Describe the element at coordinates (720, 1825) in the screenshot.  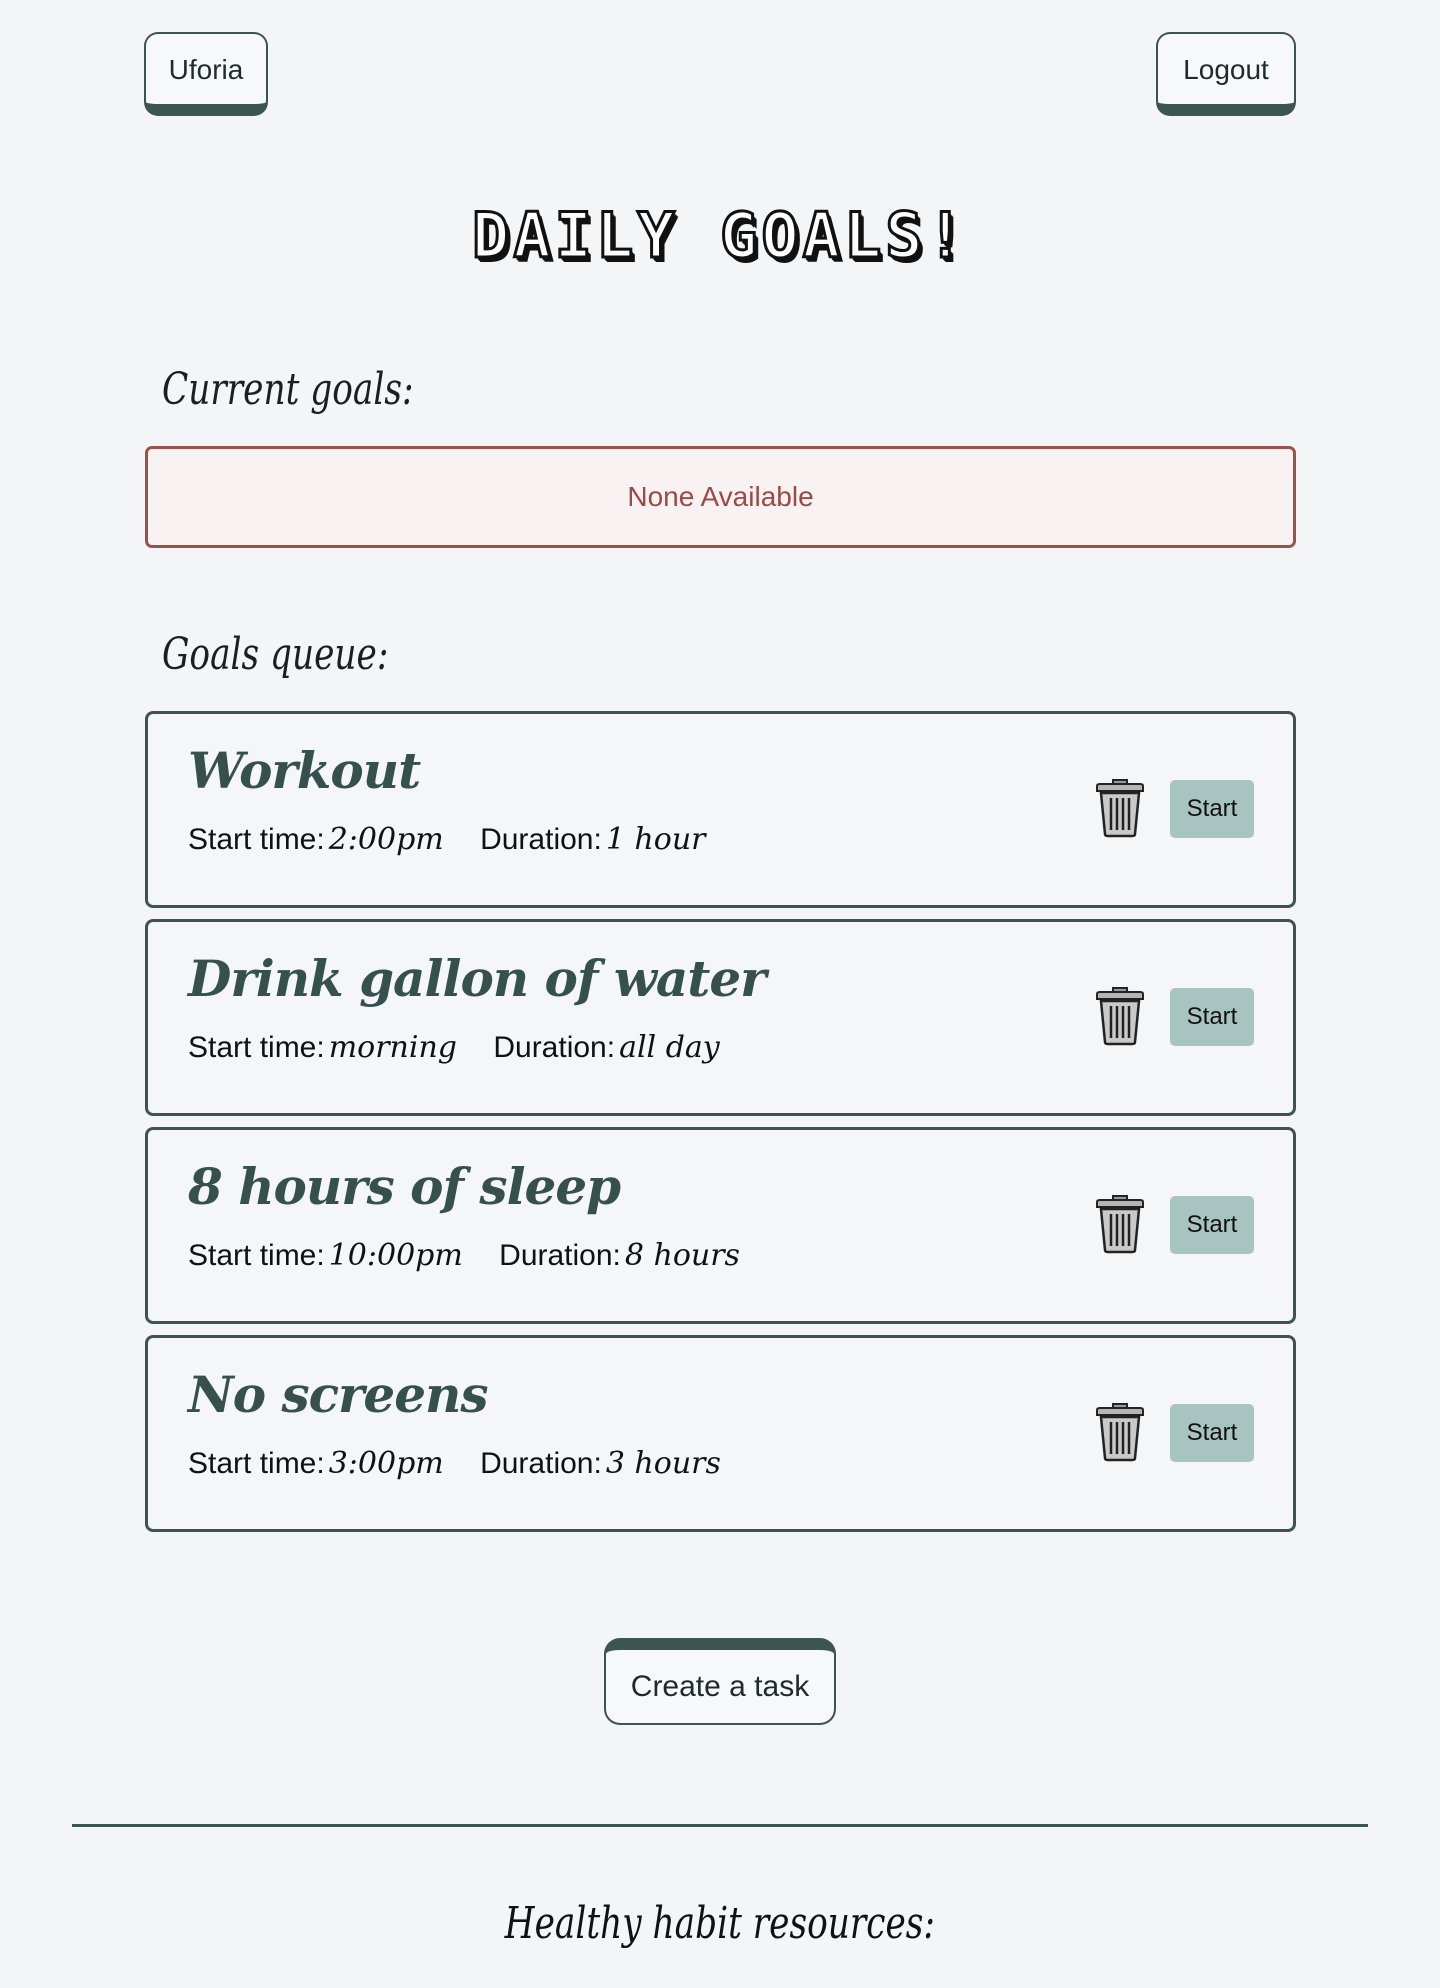
I see `section-divider` at that location.